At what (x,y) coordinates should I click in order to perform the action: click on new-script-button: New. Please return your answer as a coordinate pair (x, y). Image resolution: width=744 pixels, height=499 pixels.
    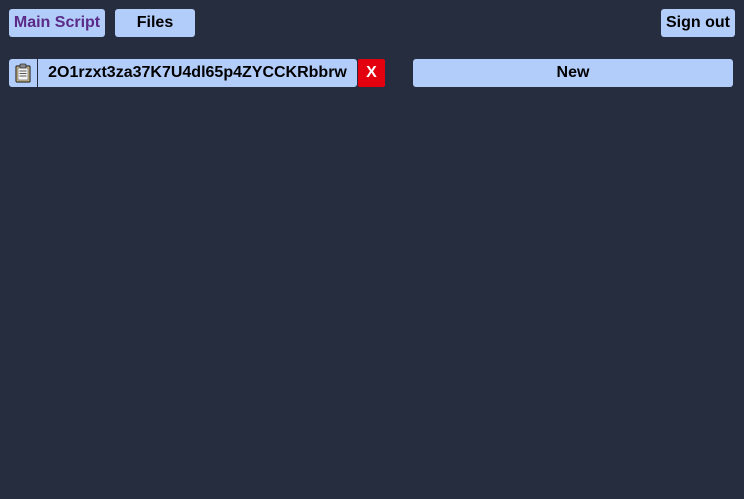
    Looking at the image, I should click on (573, 73).